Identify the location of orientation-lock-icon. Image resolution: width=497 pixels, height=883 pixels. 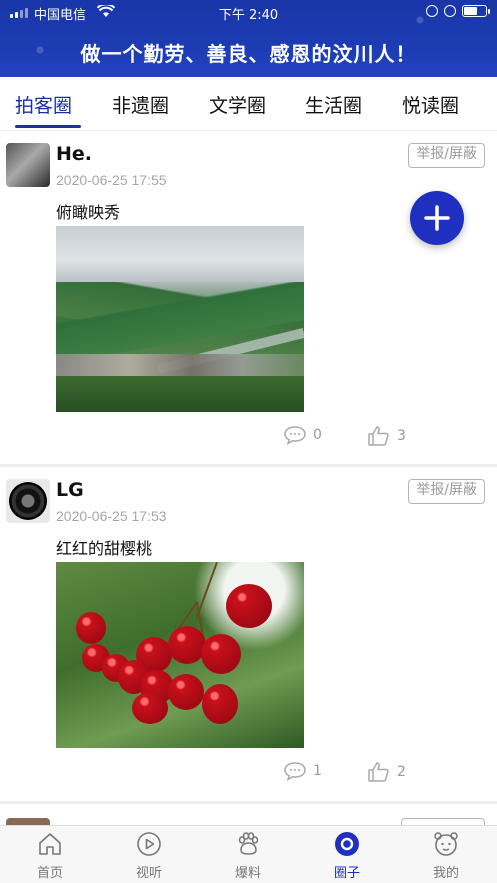
(432, 11).